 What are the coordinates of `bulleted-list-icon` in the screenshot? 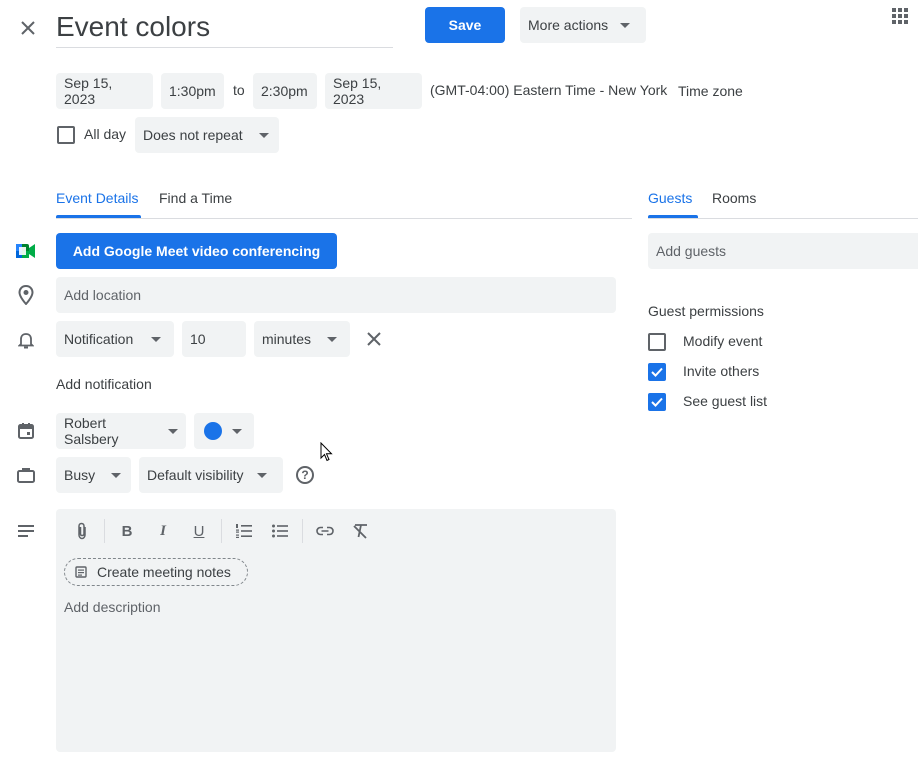 It's located at (280, 531).